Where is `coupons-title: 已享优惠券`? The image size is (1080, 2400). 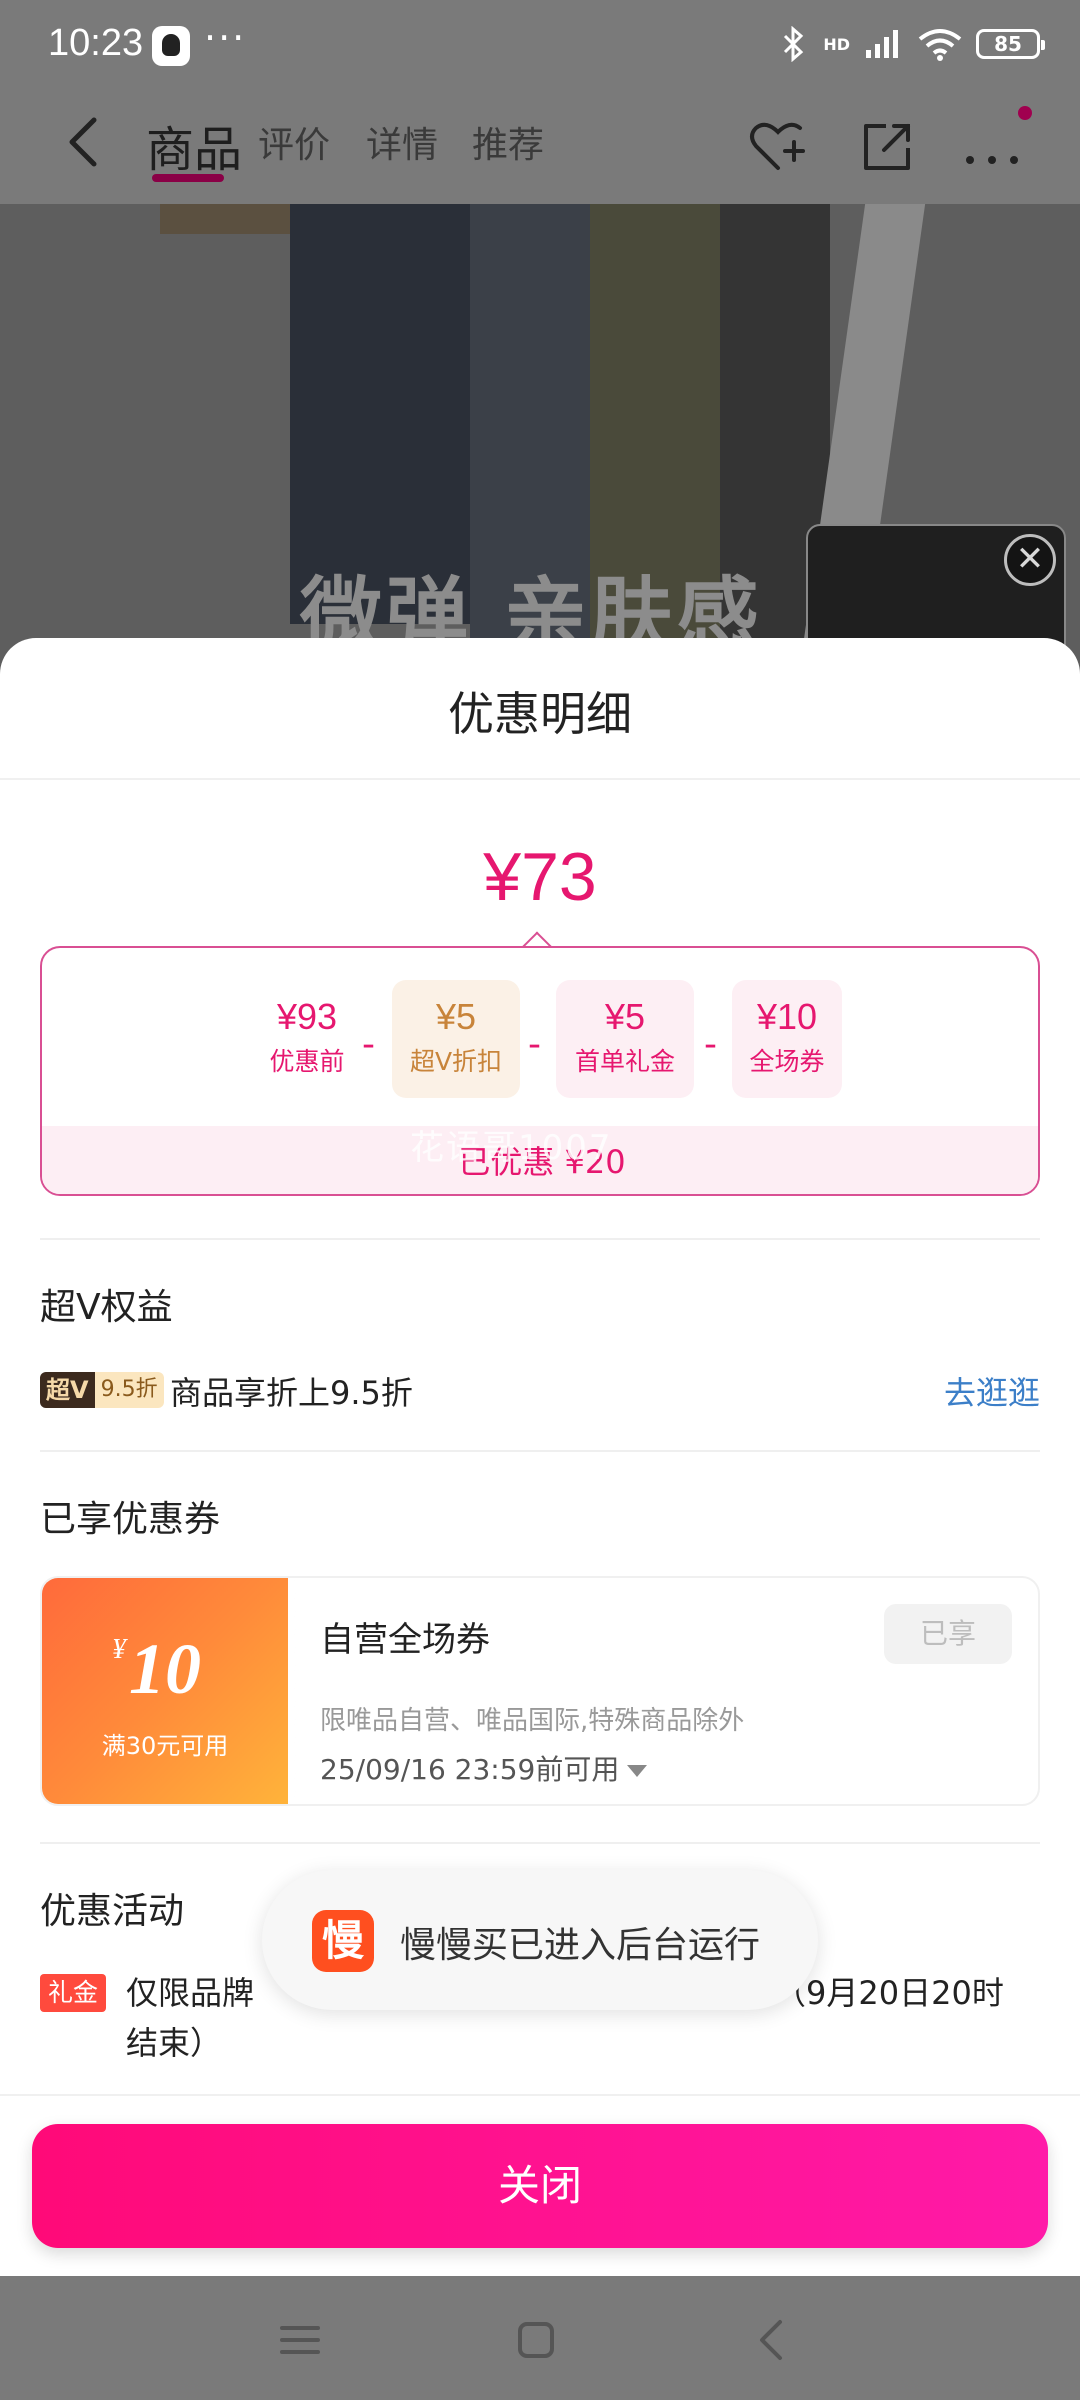 coupons-title: 已享优惠券 is located at coordinates (130, 1519).